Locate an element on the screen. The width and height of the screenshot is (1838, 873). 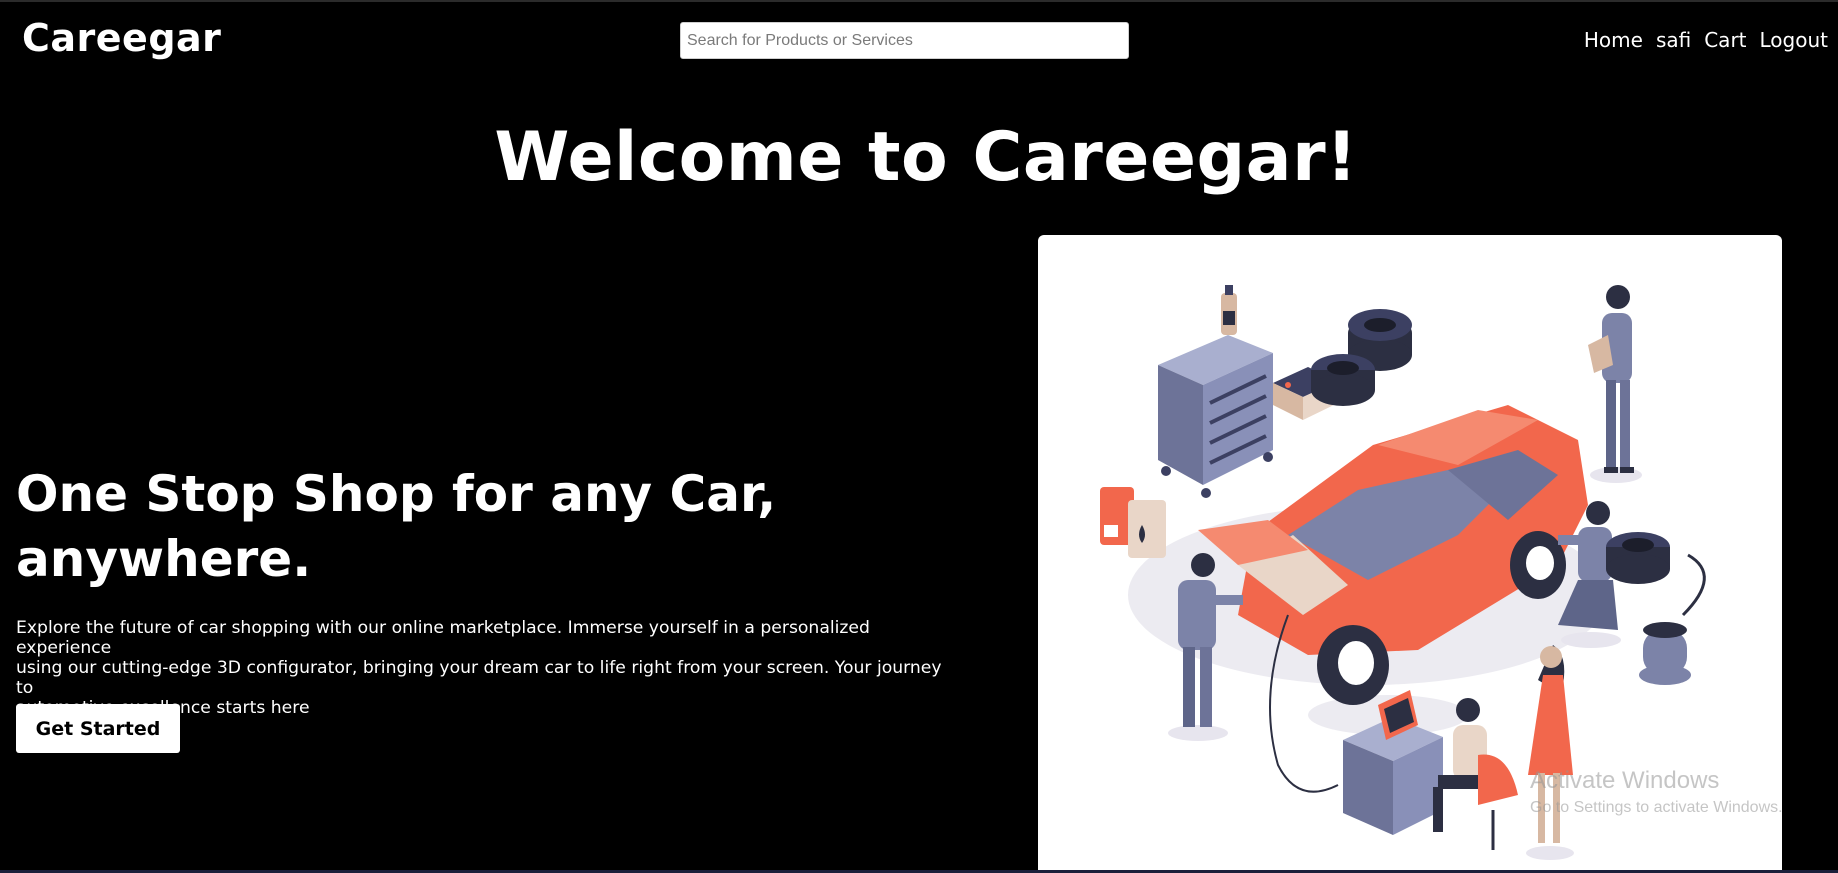
tire-stack is located at coordinates (1361, 357).